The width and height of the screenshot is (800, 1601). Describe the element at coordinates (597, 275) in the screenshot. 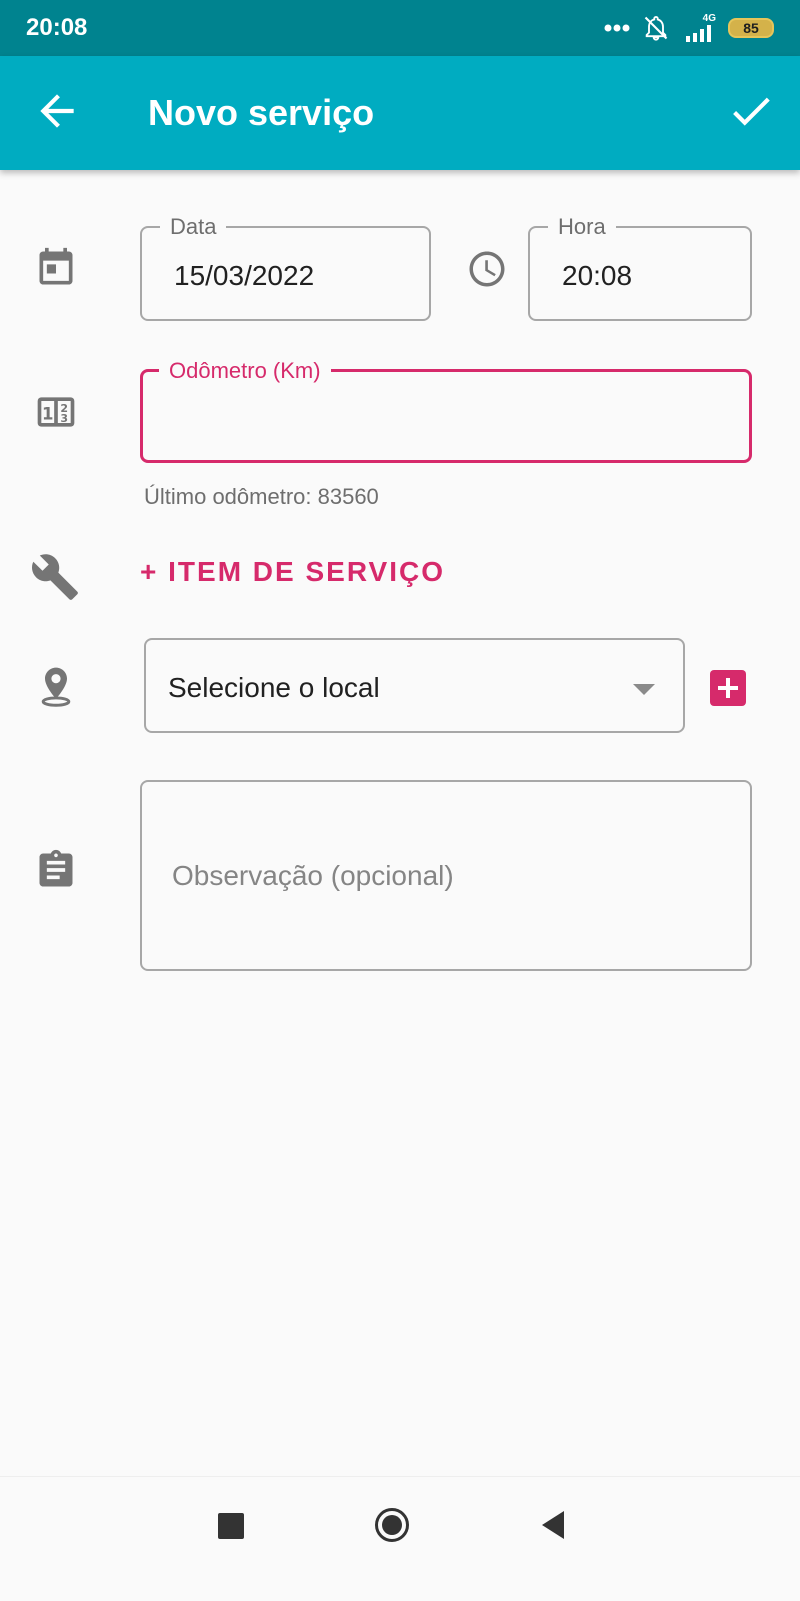

I see `time-value: 20:08` at that location.